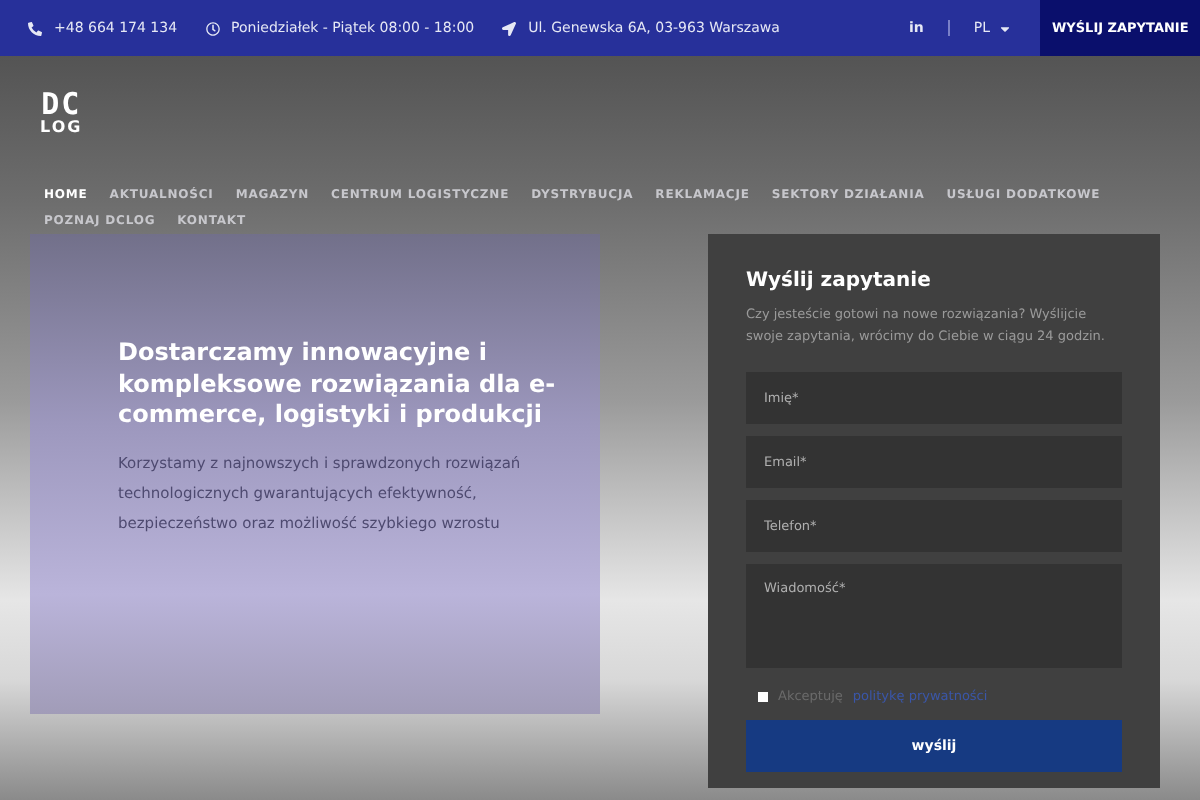  Describe the element at coordinates (35, 28) in the screenshot. I see `phone-icon` at that location.